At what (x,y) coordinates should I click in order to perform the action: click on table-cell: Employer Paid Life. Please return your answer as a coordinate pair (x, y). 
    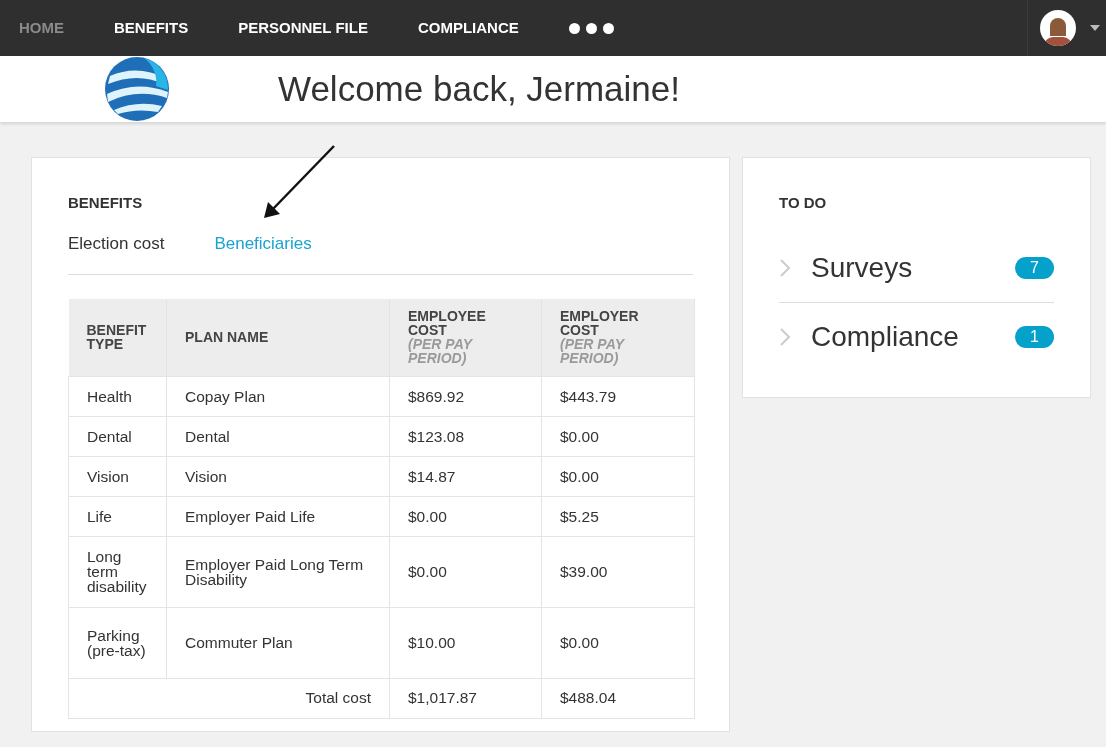
    Looking at the image, I should click on (278, 516).